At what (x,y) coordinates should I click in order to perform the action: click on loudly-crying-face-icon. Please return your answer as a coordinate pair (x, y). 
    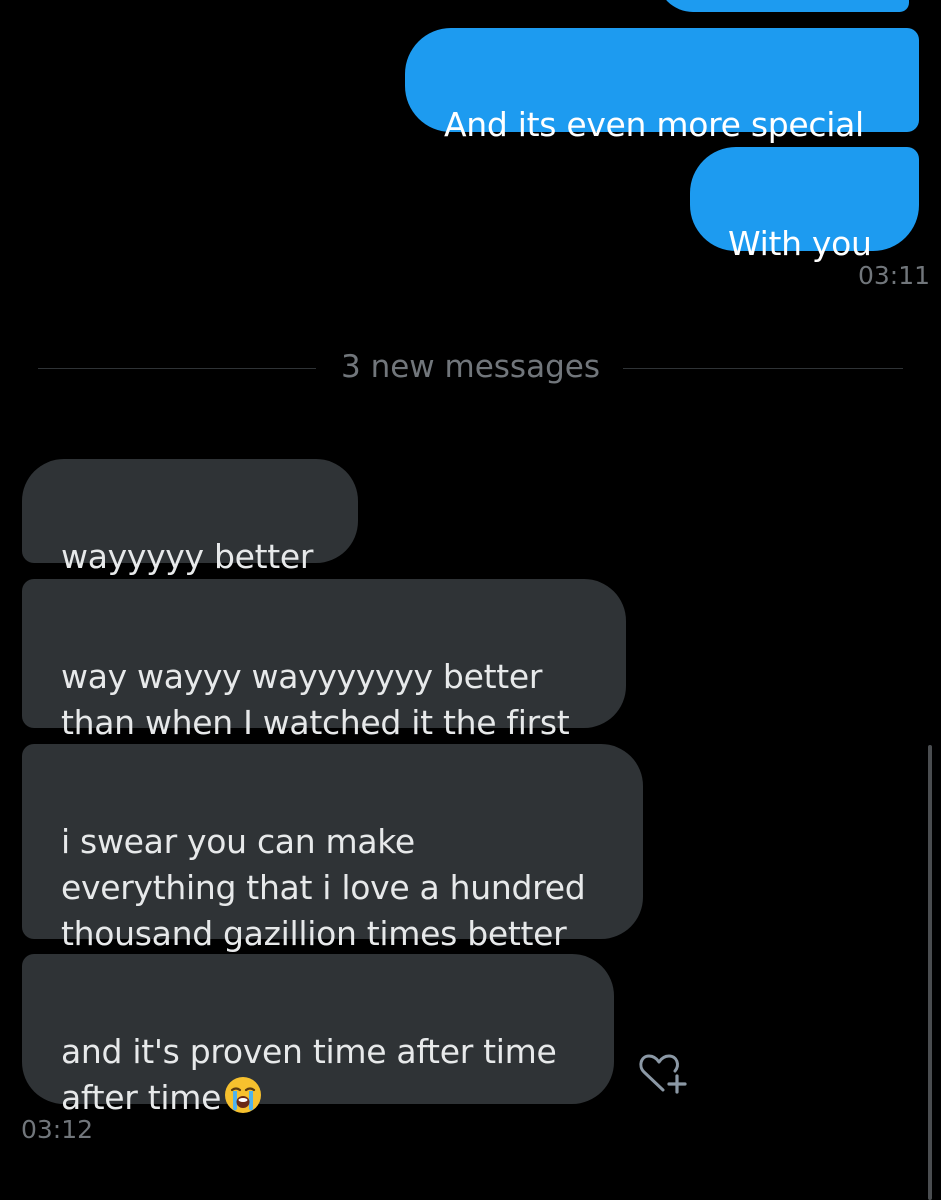
    Looking at the image, I should click on (243, 1095).